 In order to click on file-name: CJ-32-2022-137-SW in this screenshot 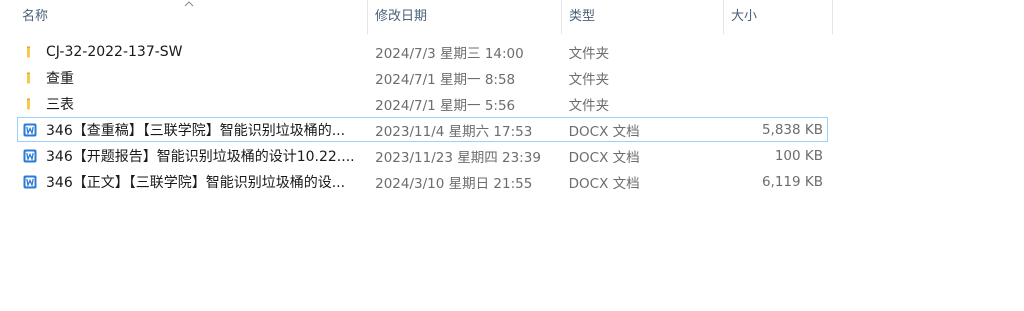, I will do `click(114, 51)`.